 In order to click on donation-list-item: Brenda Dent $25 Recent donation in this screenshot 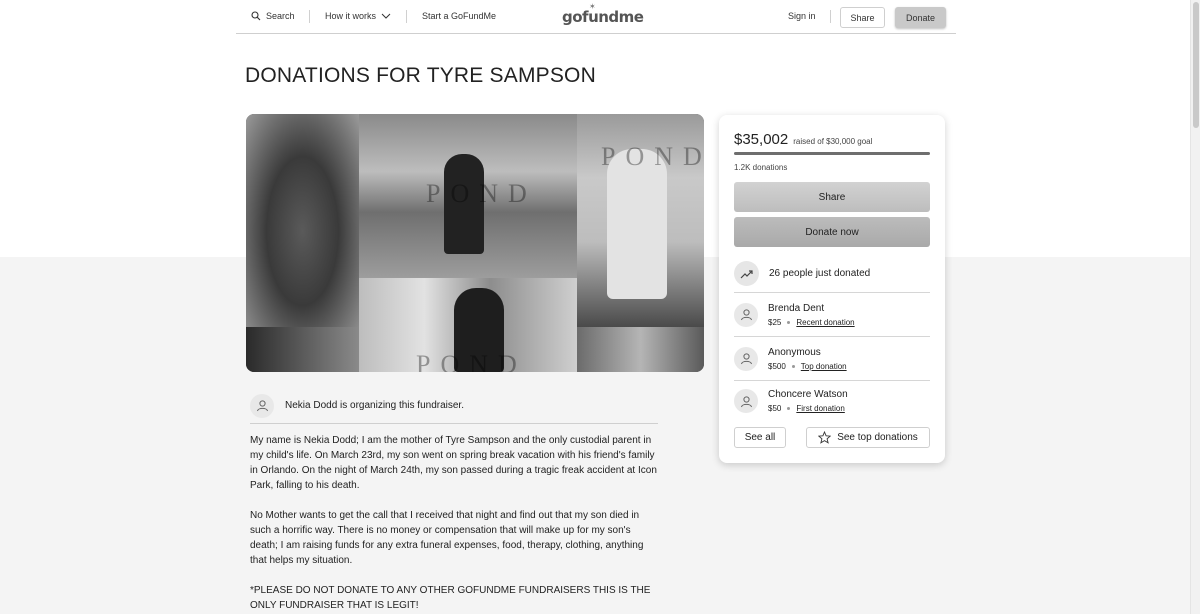, I will do `click(832, 315)`.